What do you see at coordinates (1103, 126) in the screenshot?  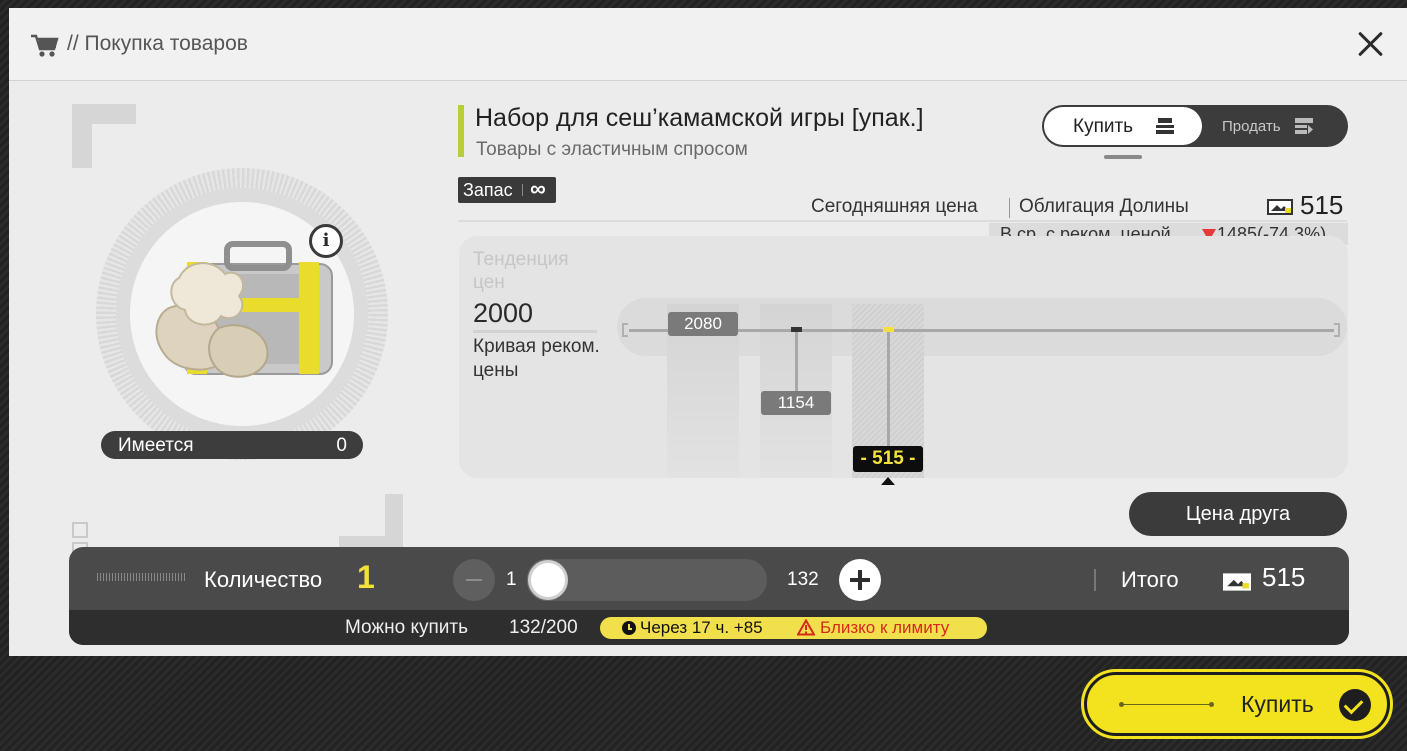 I see `buy-mode-label: Купить` at bounding box center [1103, 126].